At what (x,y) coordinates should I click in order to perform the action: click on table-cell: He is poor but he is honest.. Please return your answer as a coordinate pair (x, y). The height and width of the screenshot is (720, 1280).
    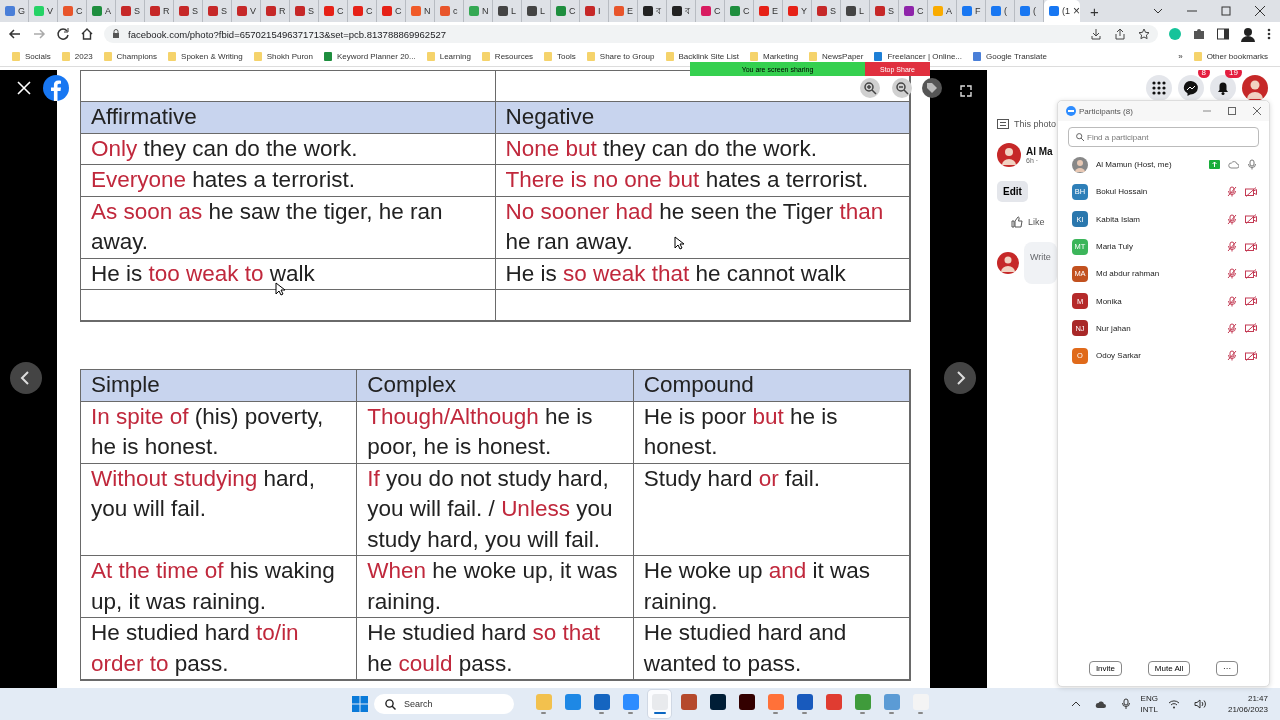
    Looking at the image, I should click on (771, 432).